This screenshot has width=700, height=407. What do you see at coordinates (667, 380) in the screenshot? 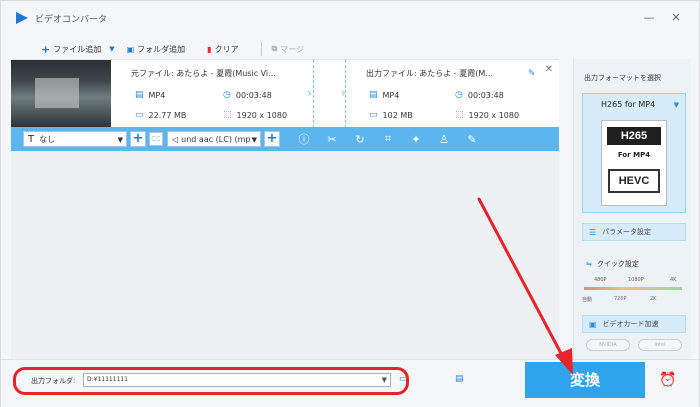
I see `alarm-clock-icon: ⏰` at bounding box center [667, 380].